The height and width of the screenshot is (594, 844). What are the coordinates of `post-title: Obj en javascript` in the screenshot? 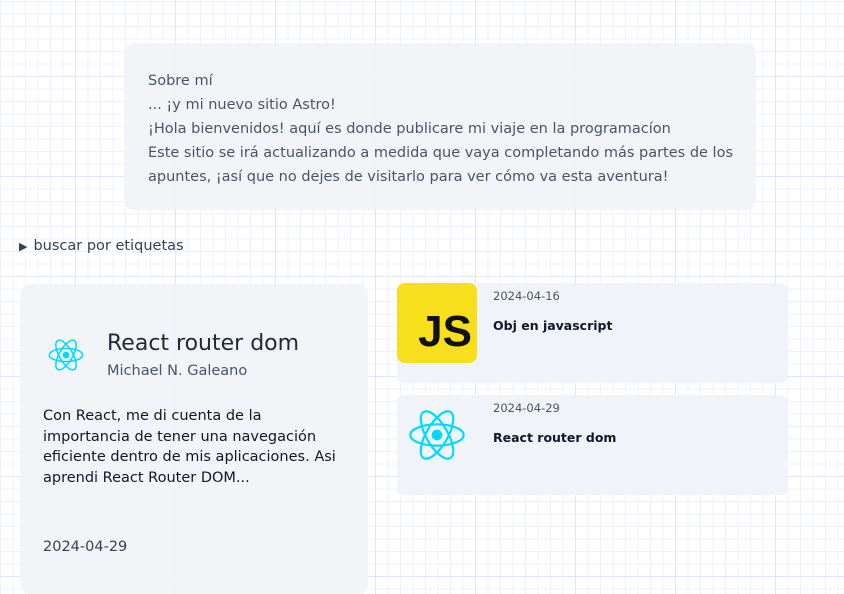 It's located at (552, 325).